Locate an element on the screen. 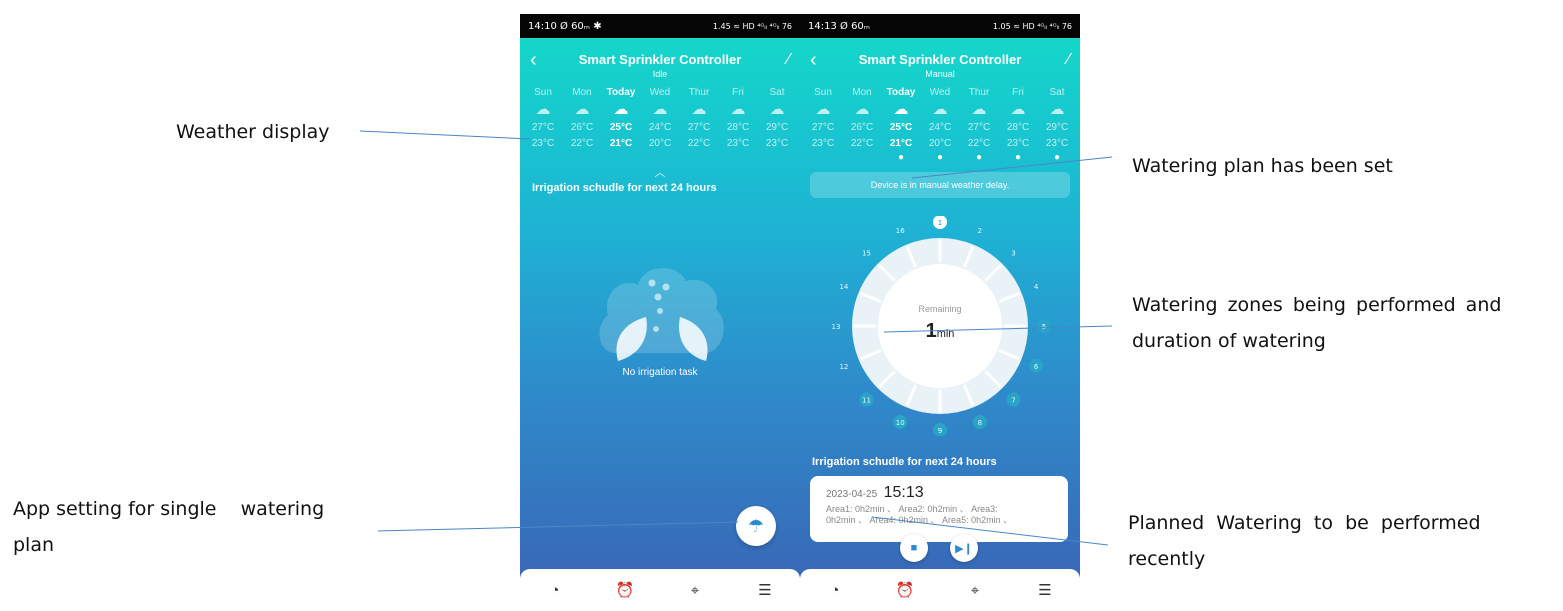 This screenshot has width=1563, height=611. weather-high-temp: 25°C is located at coordinates (901, 127).